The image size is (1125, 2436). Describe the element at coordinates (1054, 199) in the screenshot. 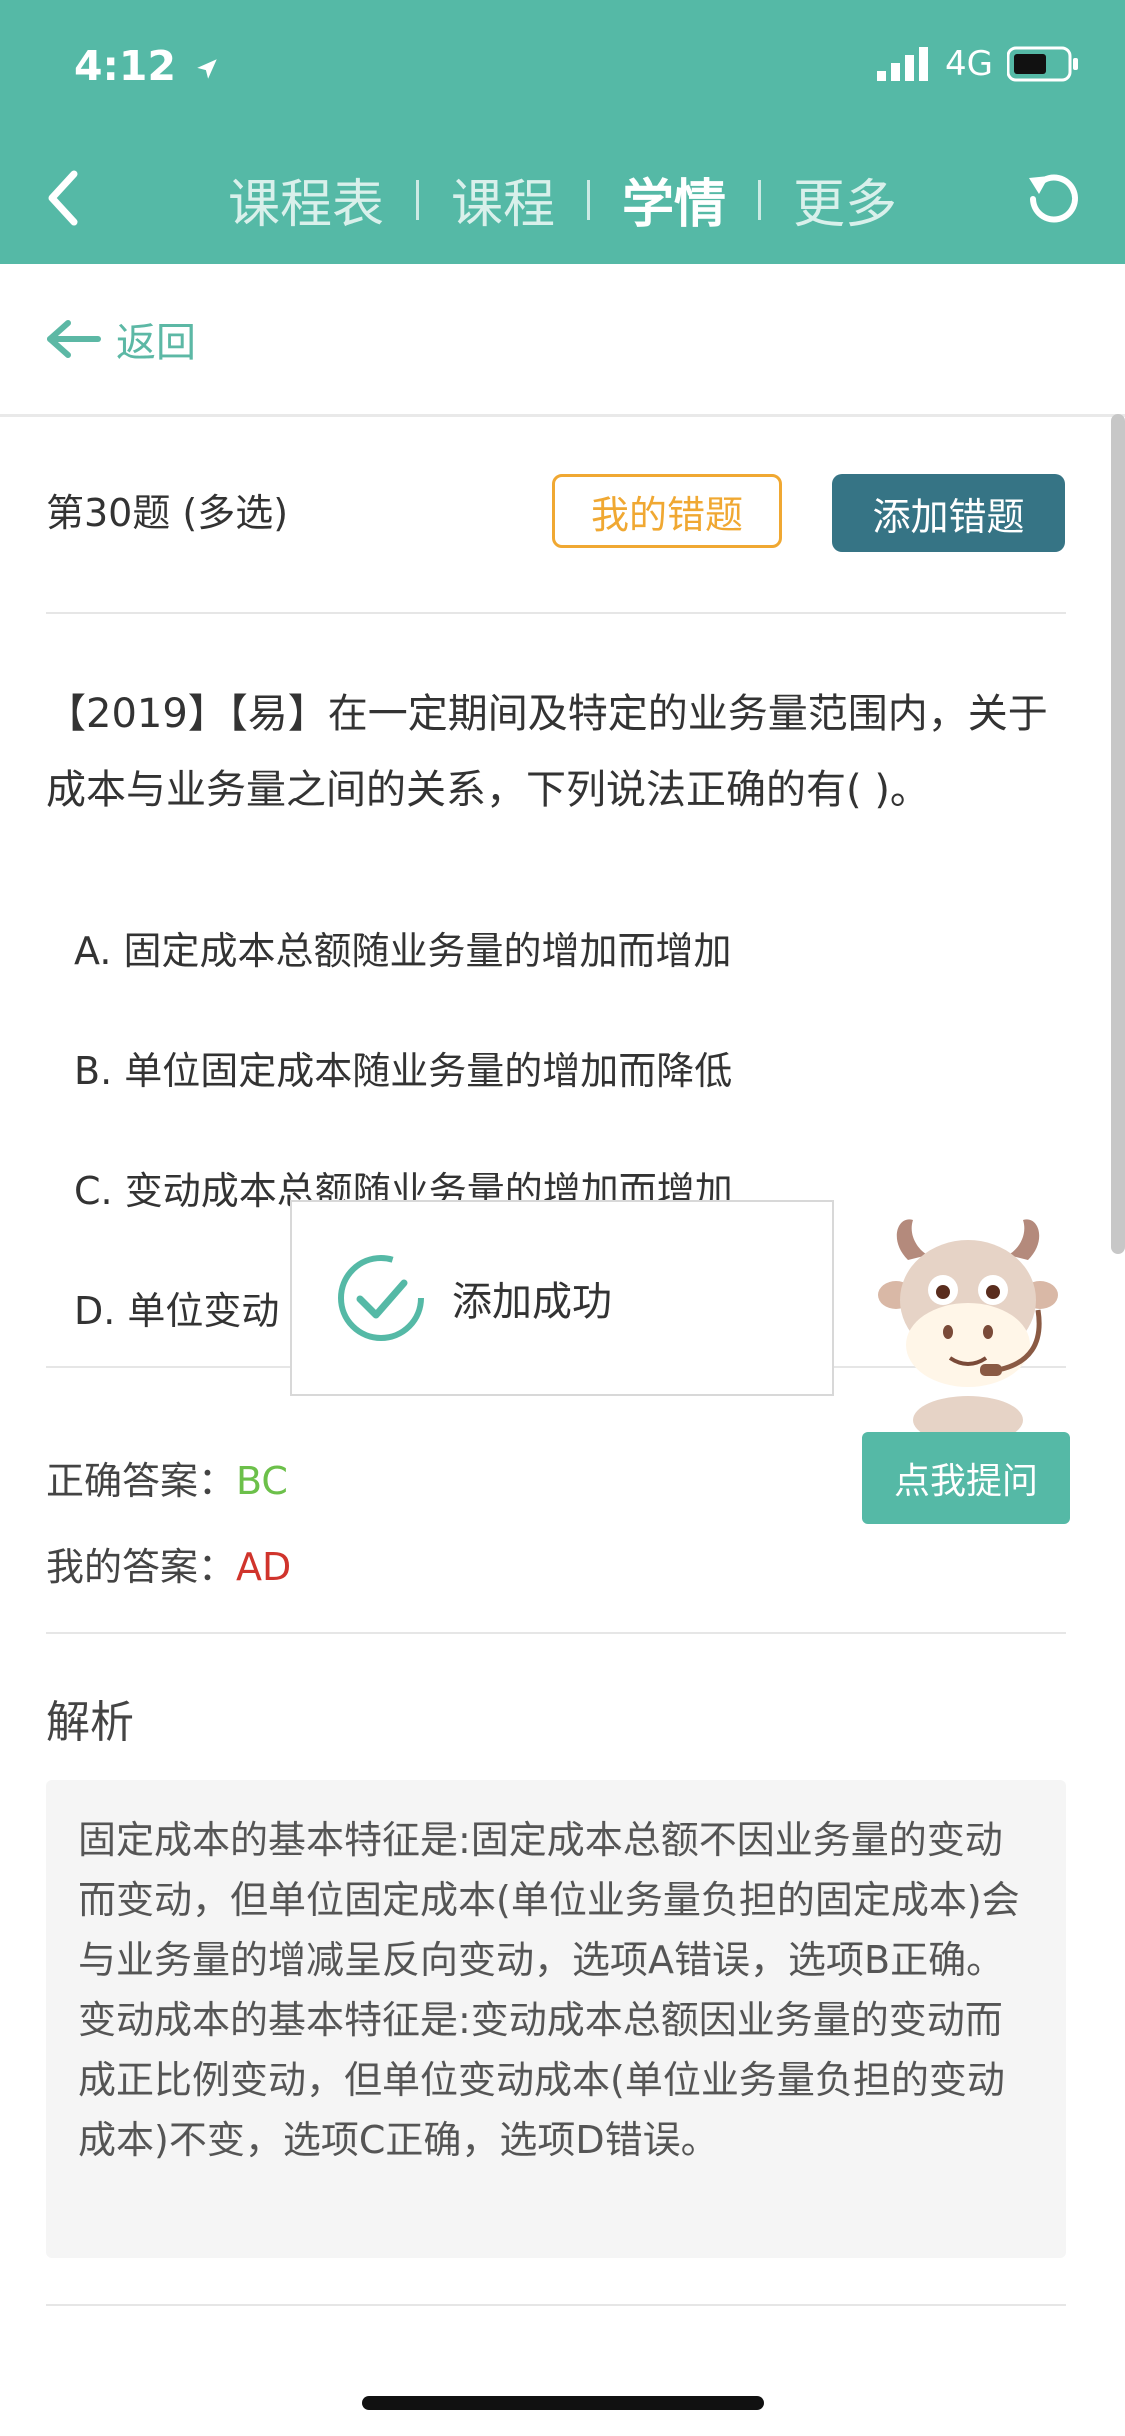

I see `refresh-icon` at that location.